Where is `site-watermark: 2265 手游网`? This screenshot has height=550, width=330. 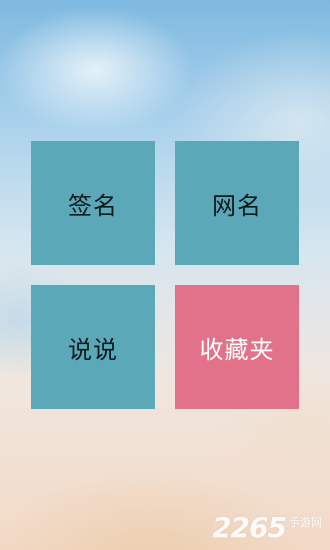
site-watermark: 2265 手游网 is located at coordinates (267, 528).